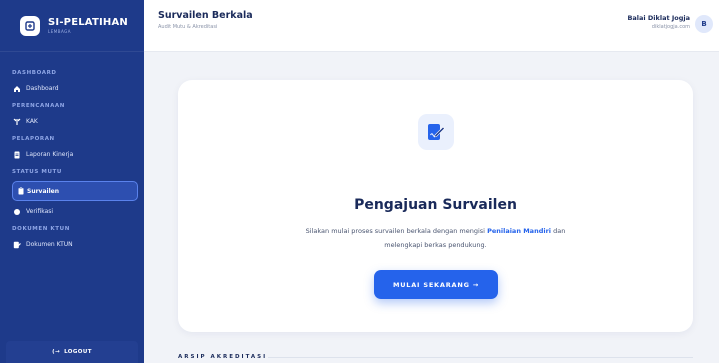  What do you see at coordinates (49, 244) in the screenshot?
I see `sidebar-item-label: Dokumen KTUN` at bounding box center [49, 244].